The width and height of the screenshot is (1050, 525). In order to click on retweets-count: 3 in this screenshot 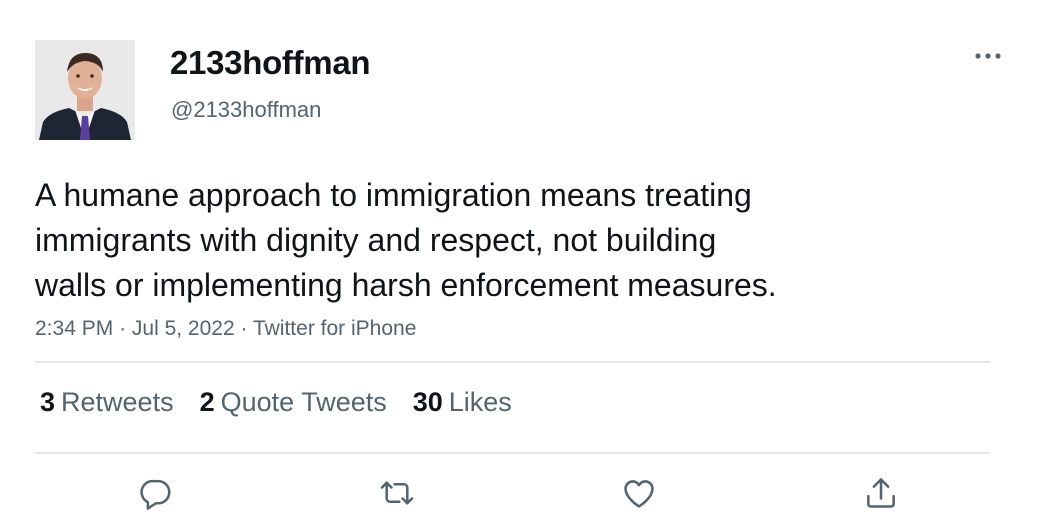, I will do `click(48, 402)`.